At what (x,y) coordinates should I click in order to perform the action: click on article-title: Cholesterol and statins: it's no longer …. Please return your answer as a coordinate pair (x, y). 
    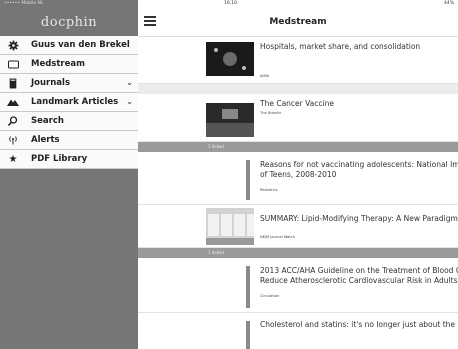
    Looking at the image, I should click on (359, 325).